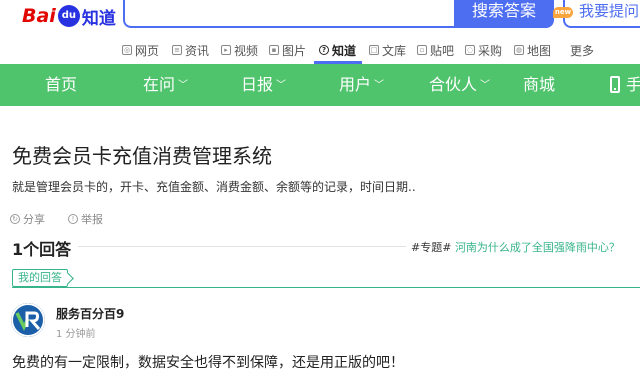 This screenshot has height=383, width=640. I want to click on purchase-icon: ◌, so click(470, 50).